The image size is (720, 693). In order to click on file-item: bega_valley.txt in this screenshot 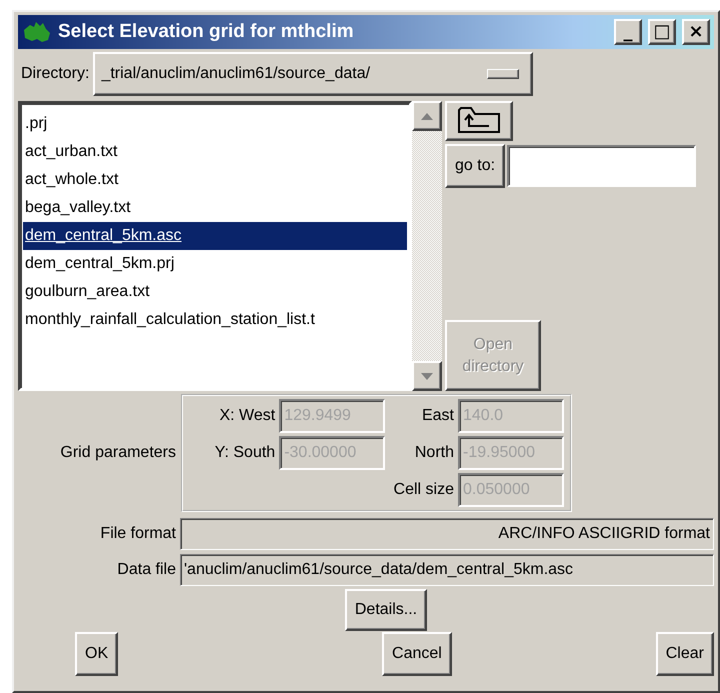, I will do `click(215, 208)`.